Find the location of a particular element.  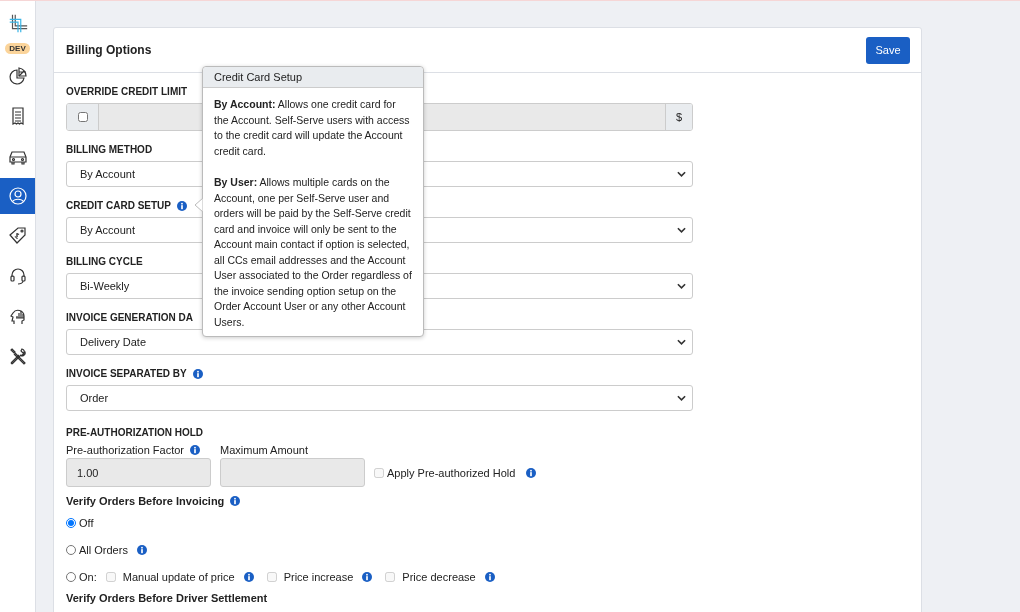

radio-label: Off is located at coordinates (86, 522).